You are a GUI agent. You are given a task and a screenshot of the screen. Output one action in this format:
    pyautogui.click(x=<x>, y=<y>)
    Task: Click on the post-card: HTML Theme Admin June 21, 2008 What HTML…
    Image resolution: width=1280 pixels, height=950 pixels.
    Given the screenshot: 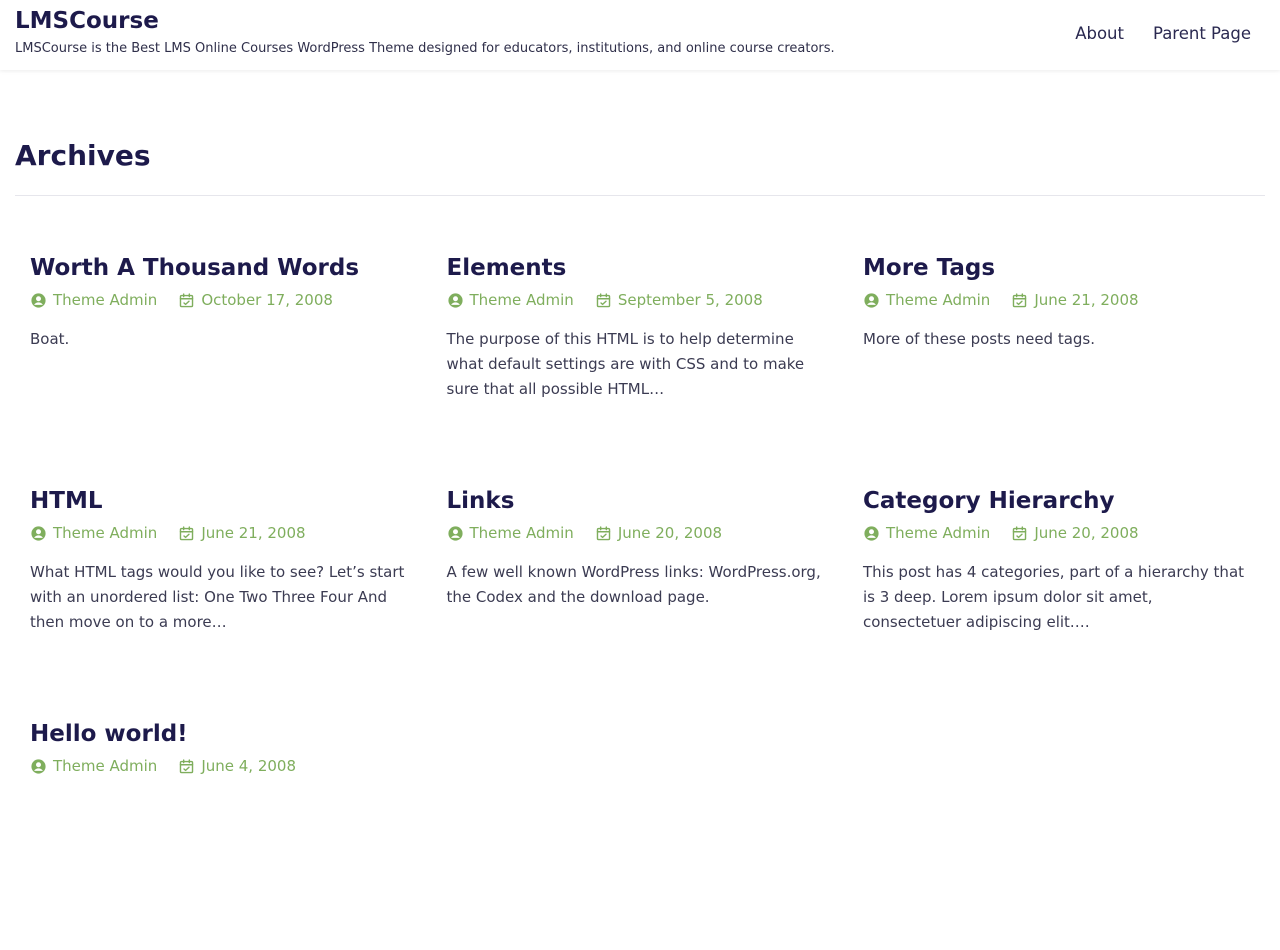 What is the action you would take?
    pyautogui.click(x=223, y=600)
    